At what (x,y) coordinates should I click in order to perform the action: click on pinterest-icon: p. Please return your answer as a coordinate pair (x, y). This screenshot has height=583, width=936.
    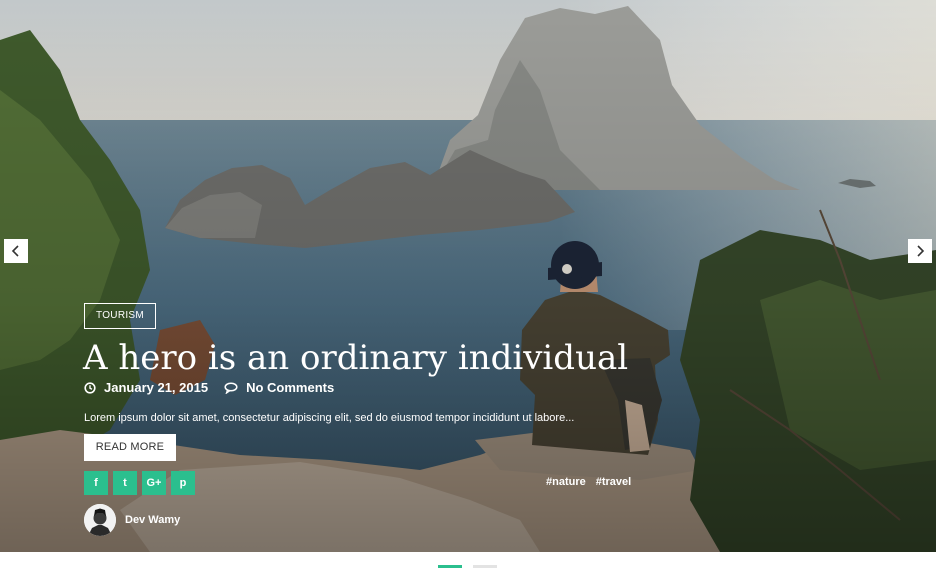
    Looking at the image, I should click on (183, 483).